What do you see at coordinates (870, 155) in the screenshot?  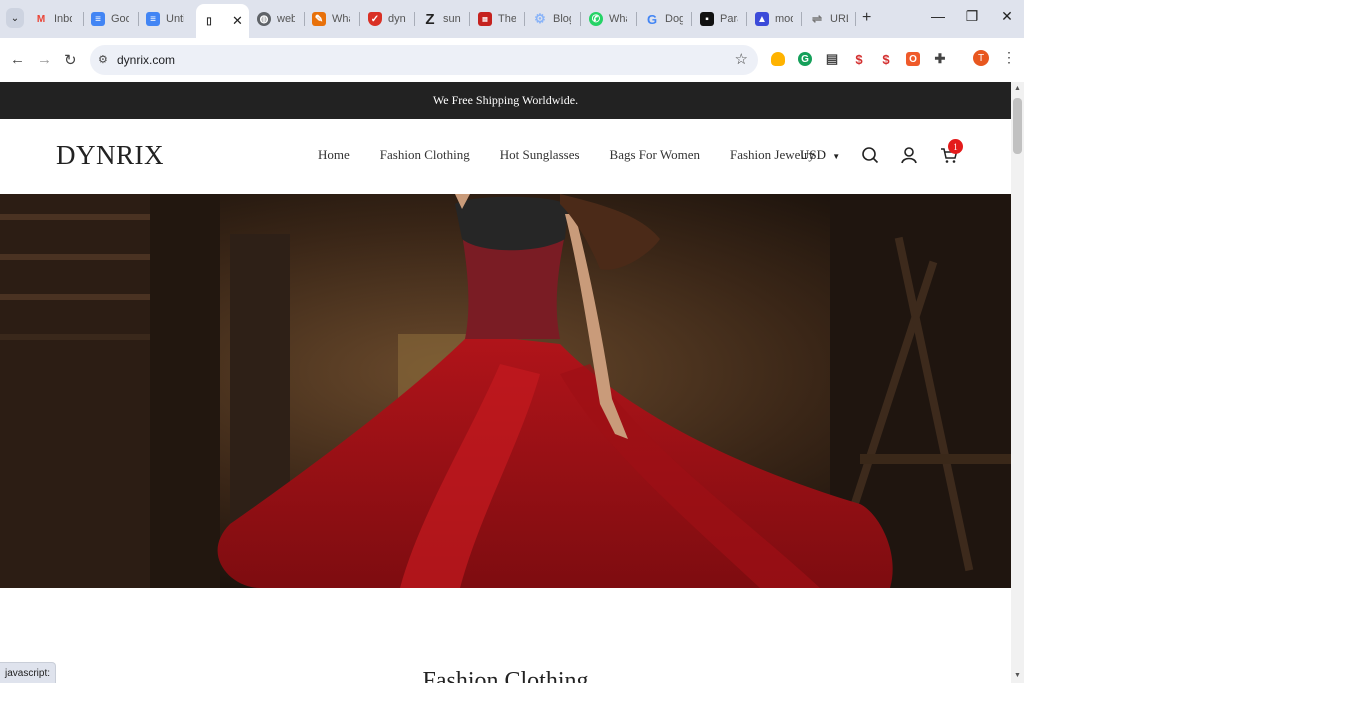 I see `search-icon` at bounding box center [870, 155].